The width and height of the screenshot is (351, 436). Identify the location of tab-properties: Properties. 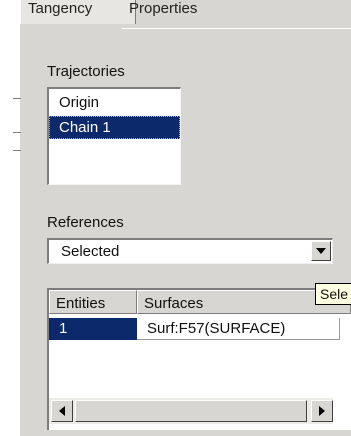
(163, 12).